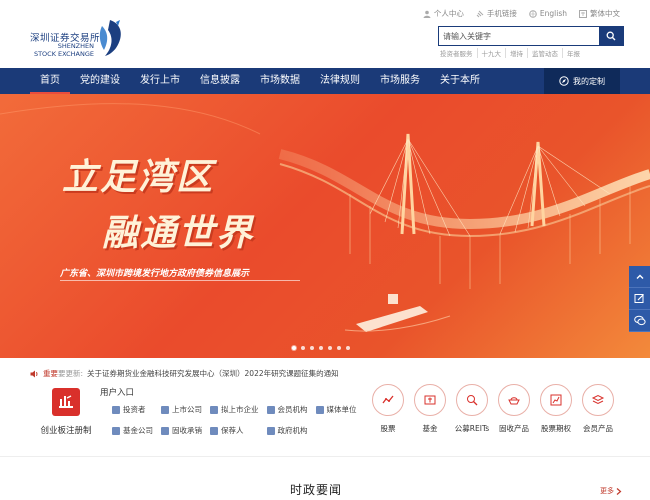 The width and height of the screenshot is (650, 500). I want to click on feedback-button, so click(639, 299).